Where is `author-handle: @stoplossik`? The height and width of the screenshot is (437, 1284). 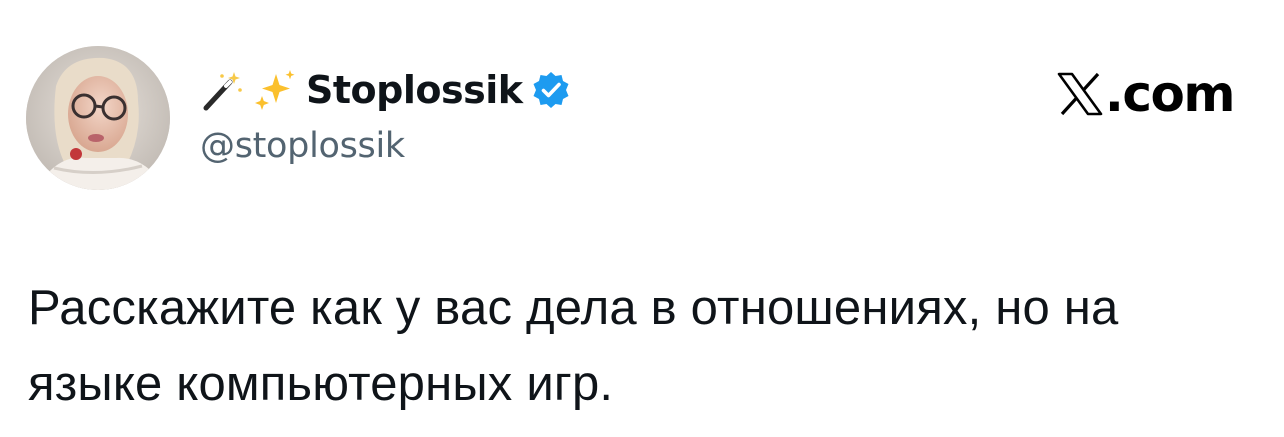
author-handle: @stoplossik is located at coordinates (302, 146).